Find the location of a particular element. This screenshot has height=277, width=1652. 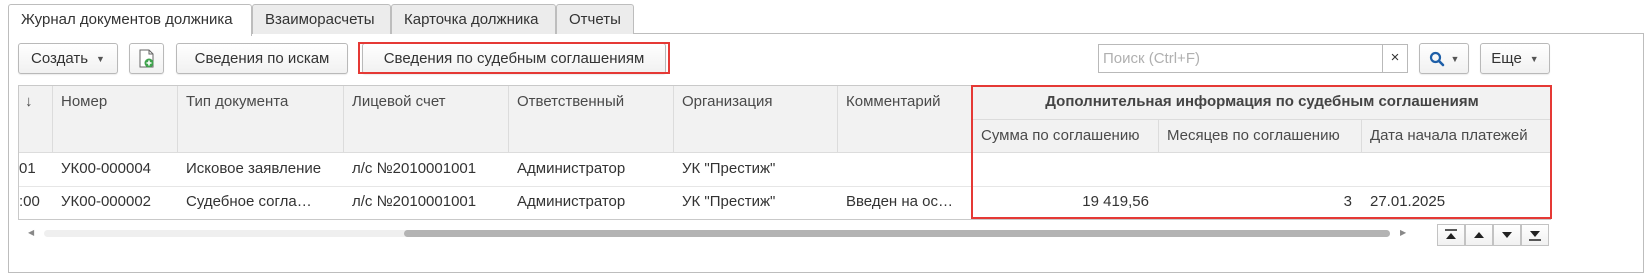

scroll-down-button is located at coordinates (1507, 235).